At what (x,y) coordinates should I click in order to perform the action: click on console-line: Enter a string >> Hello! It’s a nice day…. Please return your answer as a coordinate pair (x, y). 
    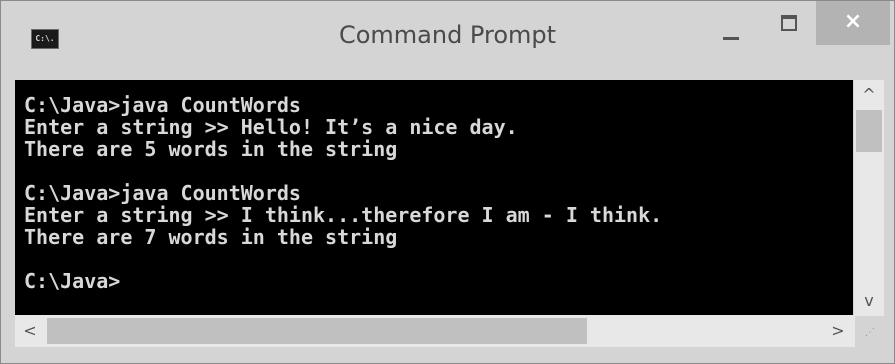
    Looking at the image, I should click on (271, 127).